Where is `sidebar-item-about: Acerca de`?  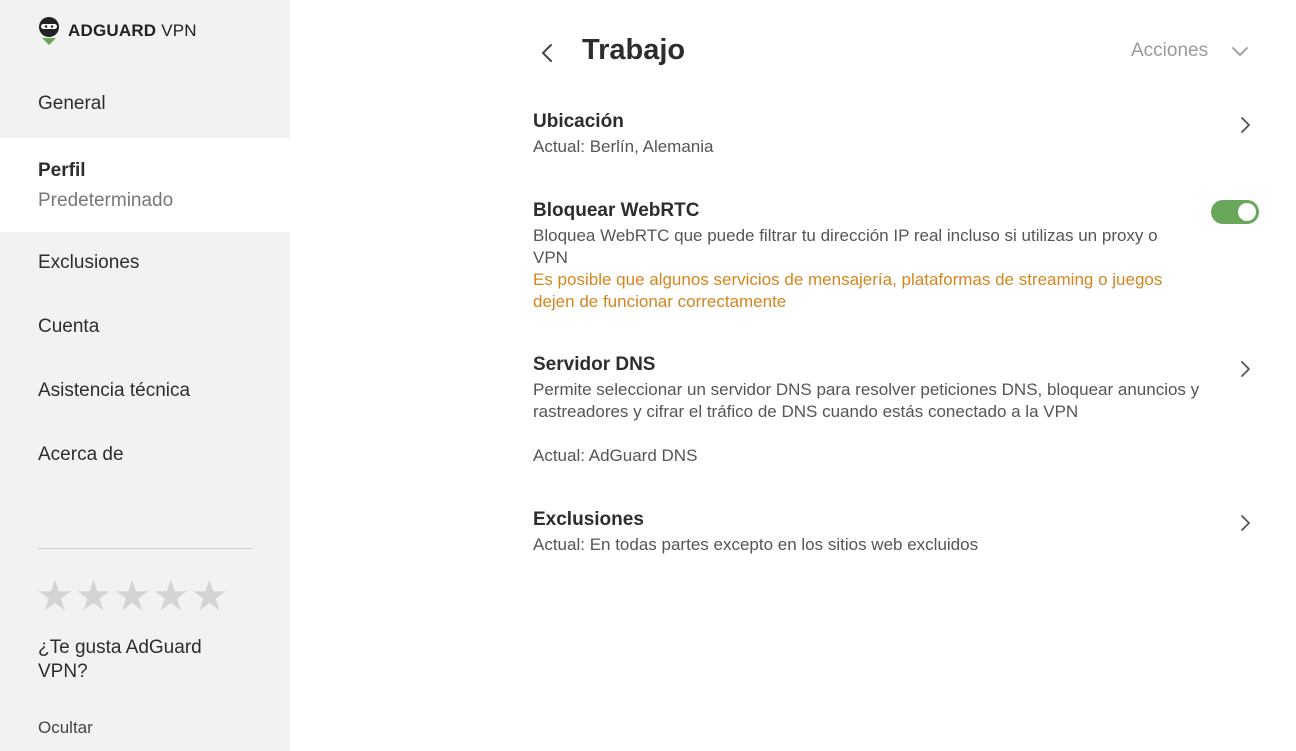
sidebar-item-about: Acerca de is located at coordinates (145, 455).